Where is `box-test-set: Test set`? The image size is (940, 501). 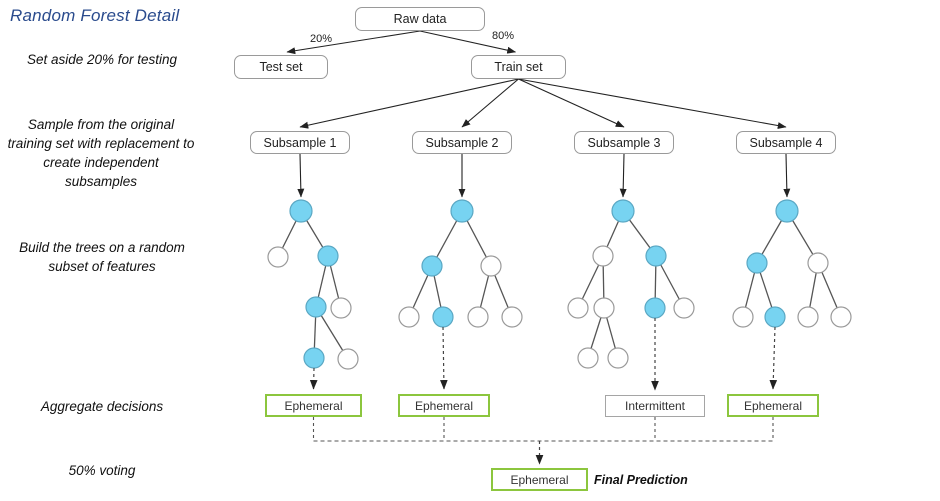 box-test-set: Test set is located at coordinates (281, 67).